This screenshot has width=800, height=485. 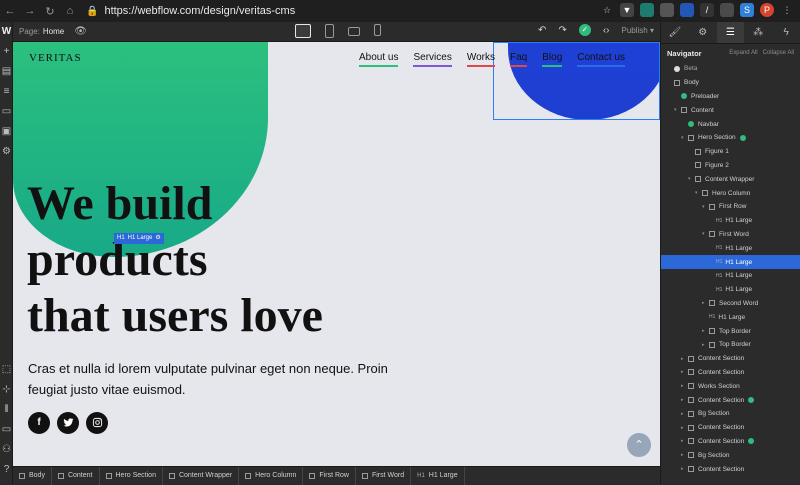 What do you see at coordinates (730, 345) in the screenshot?
I see `navigator-row: ▸ Top Border` at bounding box center [730, 345].